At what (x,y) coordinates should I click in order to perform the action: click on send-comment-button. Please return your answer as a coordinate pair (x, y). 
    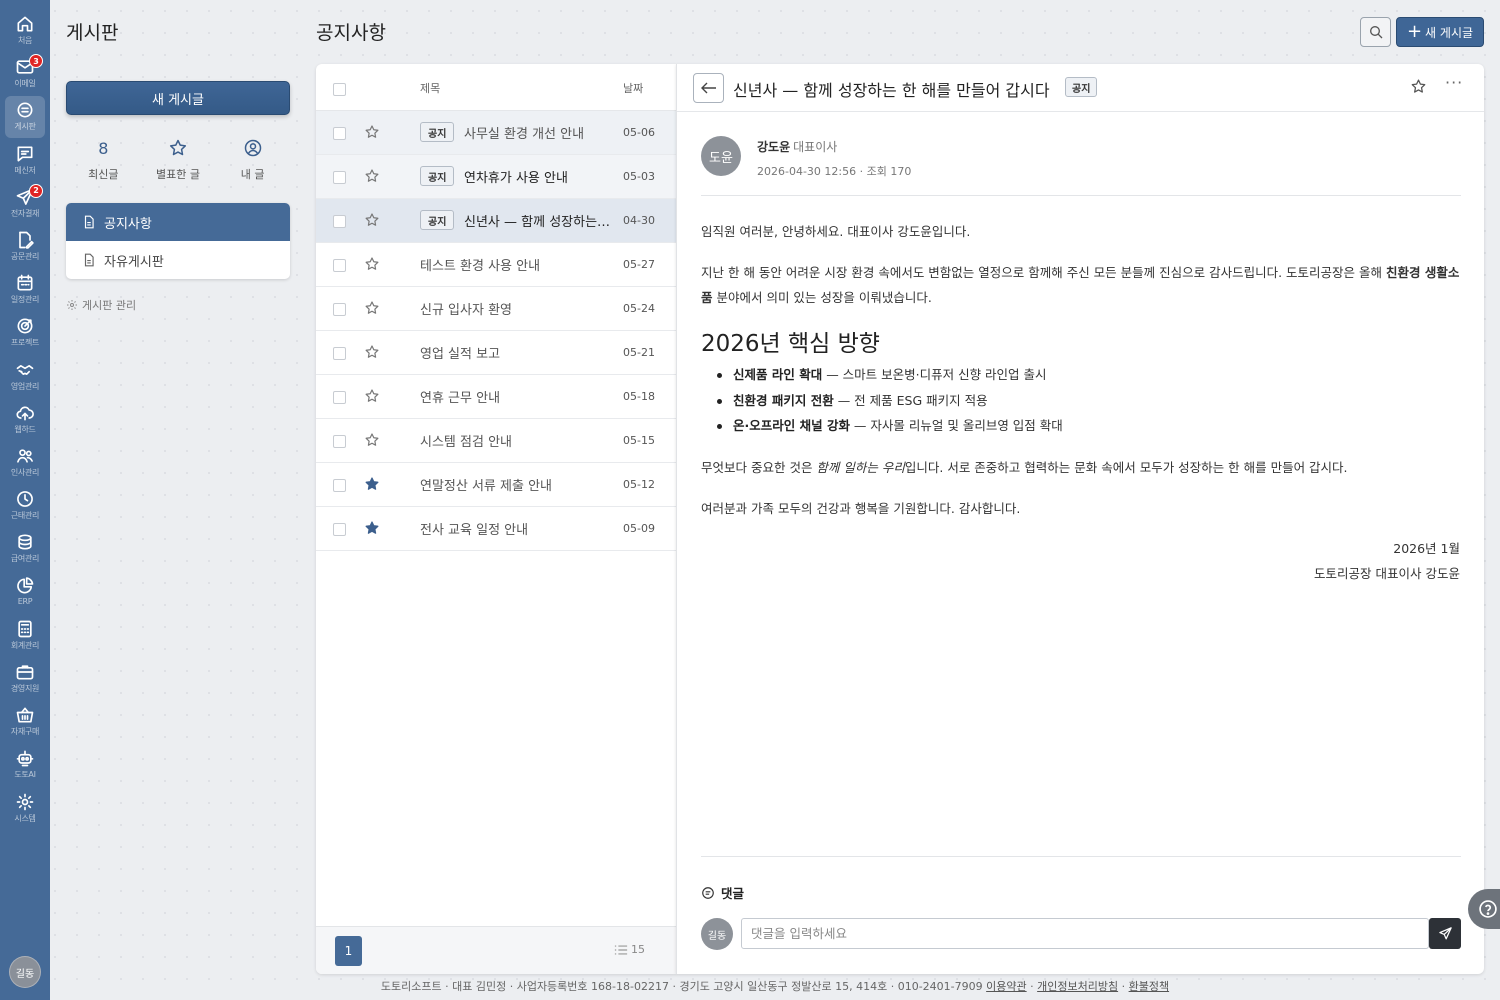
    Looking at the image, I should click on (1445, 933).